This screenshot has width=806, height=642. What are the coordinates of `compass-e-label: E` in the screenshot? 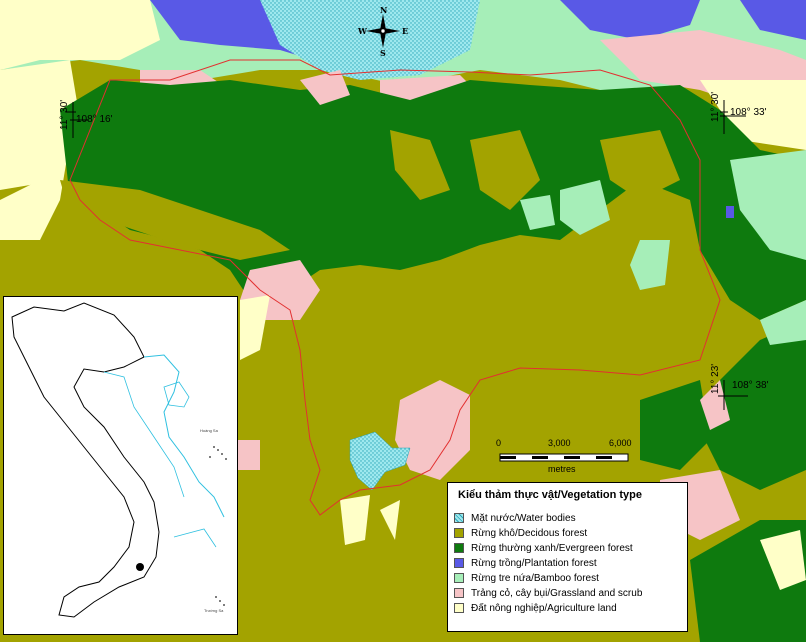 It's located at (405, 31).